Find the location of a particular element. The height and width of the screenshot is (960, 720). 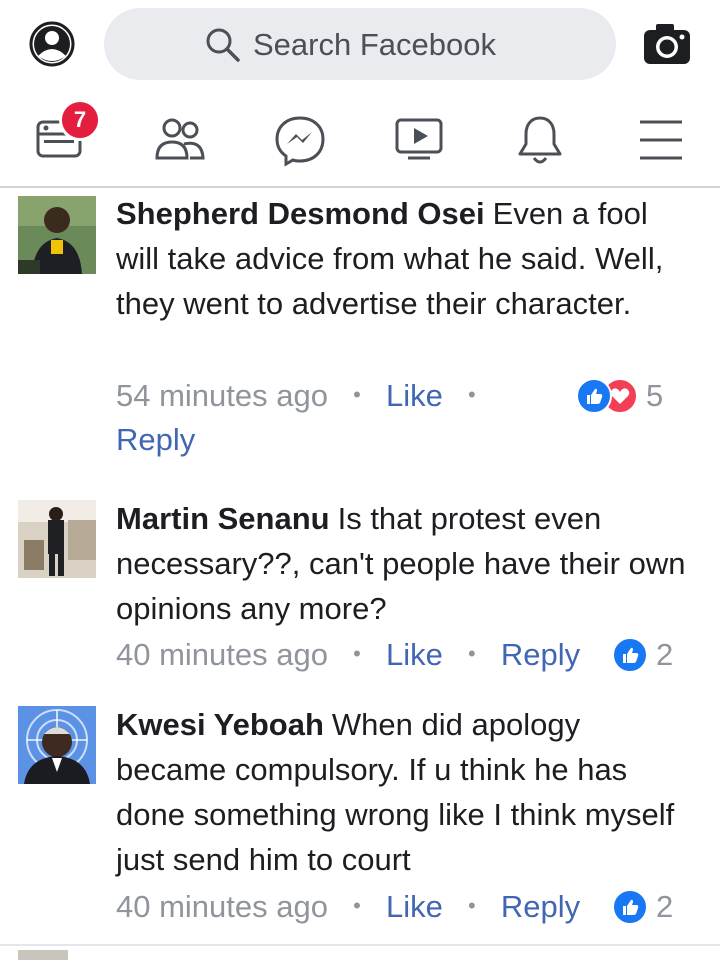

comment-timestamp: 54 minutes ago is located at coordinates (222, 395).